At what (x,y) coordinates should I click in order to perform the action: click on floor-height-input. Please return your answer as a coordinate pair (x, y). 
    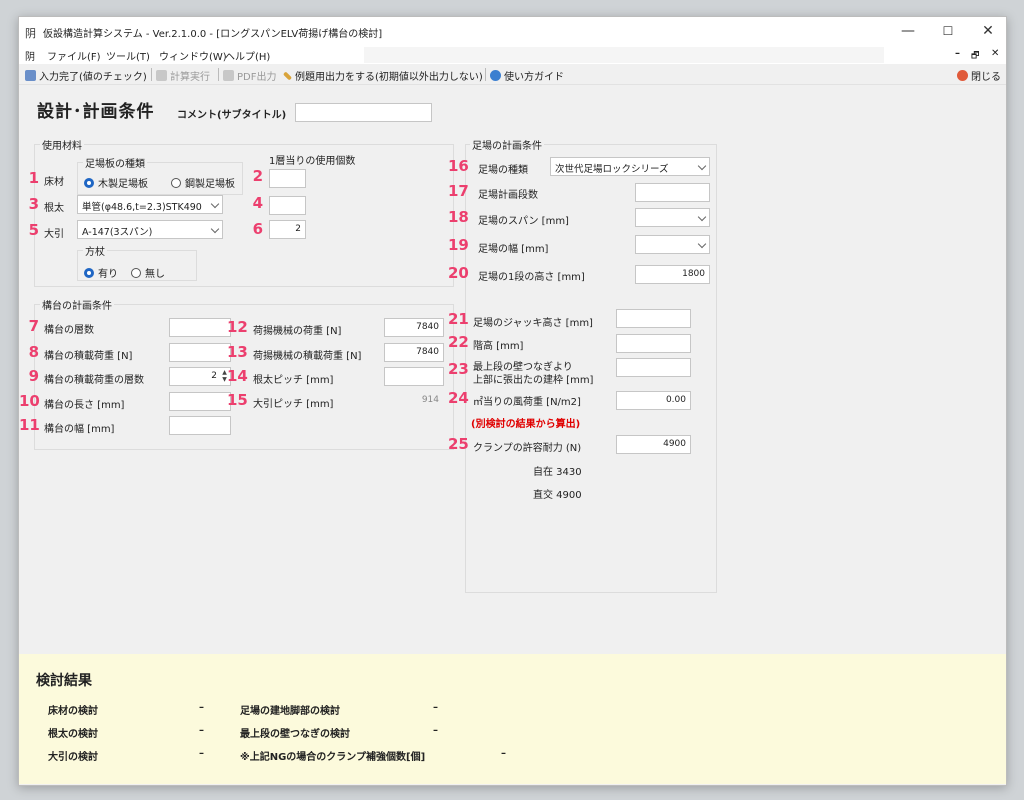
    Looking at the image, I should click on (653, 343).